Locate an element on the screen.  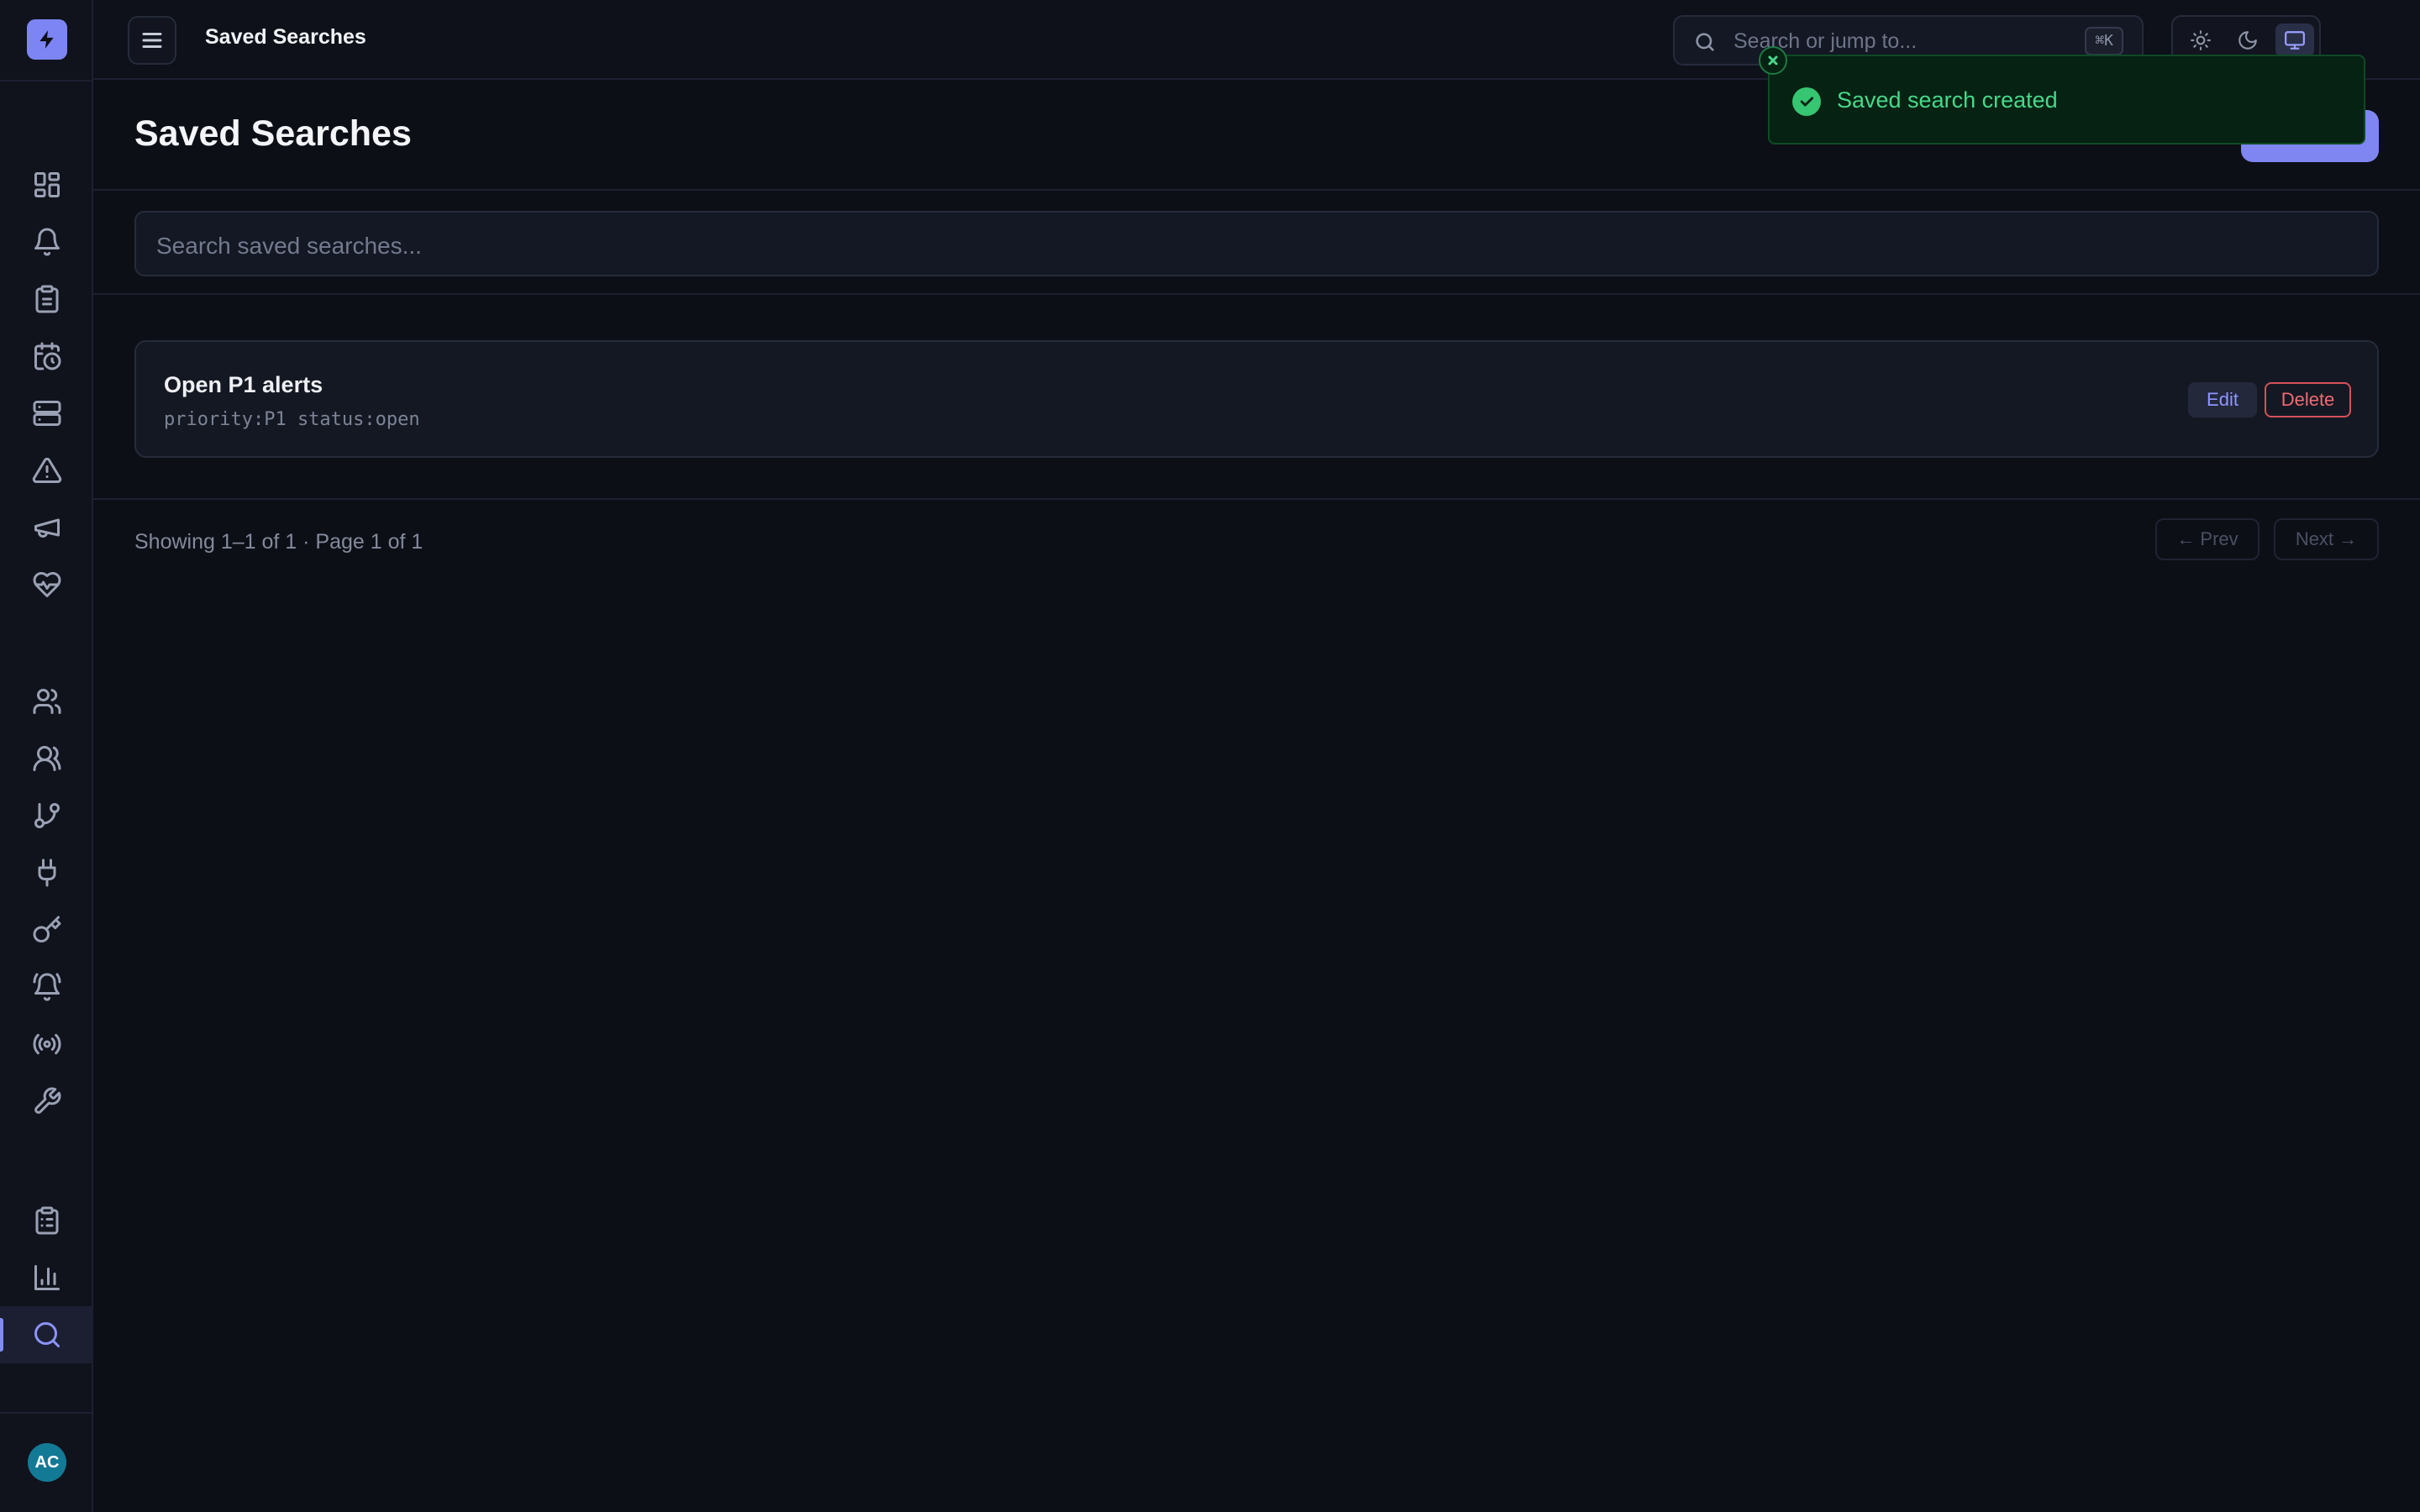
users-icon is located at coordinates (47, 701).